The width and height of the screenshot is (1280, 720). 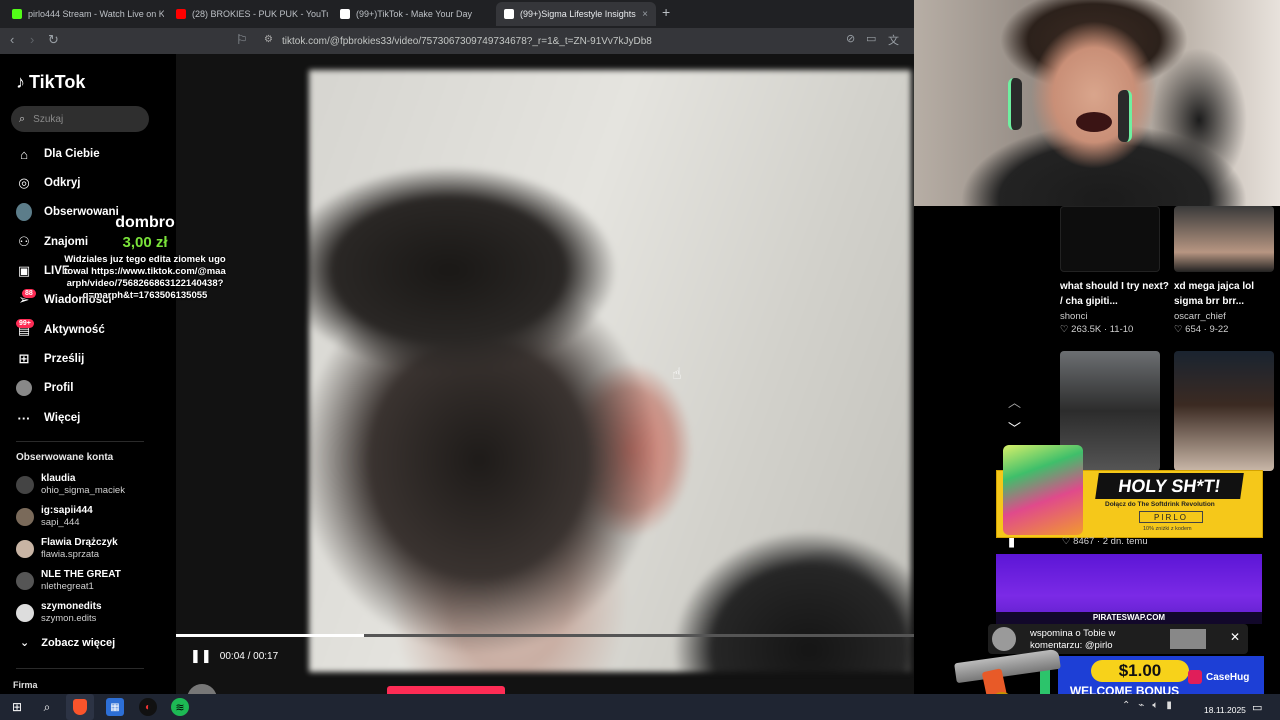 What do you see at coordinates (80, 119) in the screenshot?
I see `search-input: ⌕ Szukaj` at bounding box center [80, 119].